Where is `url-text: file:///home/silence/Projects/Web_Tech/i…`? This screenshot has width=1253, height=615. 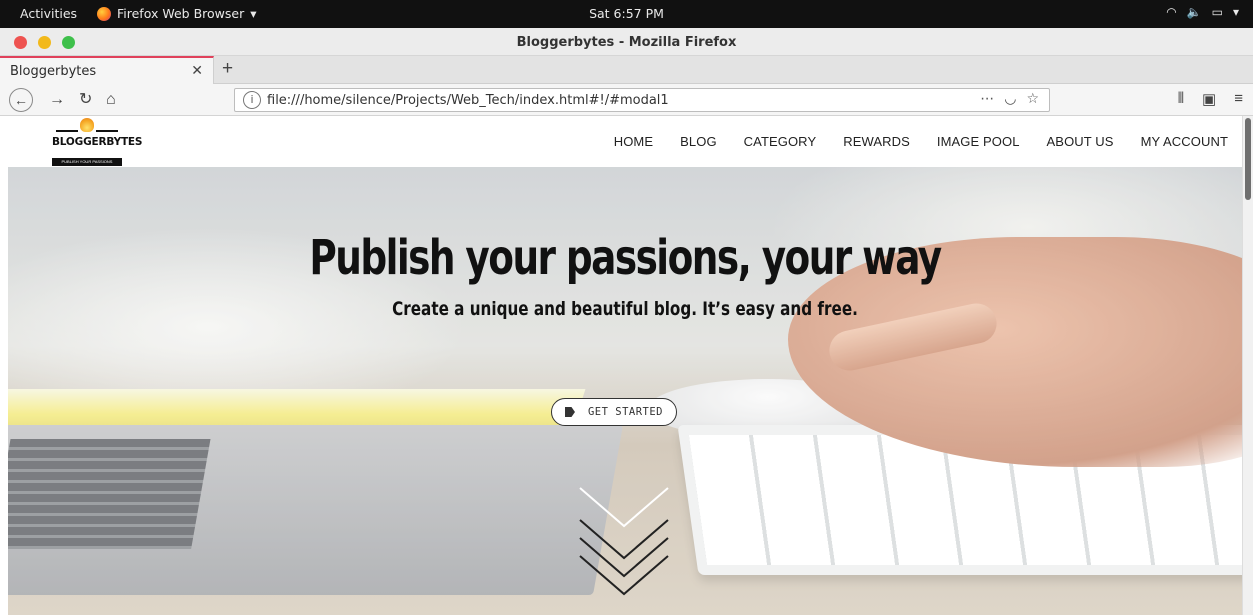 url-text: file:///home/silence/Projects/Web_Tech/i… is located at coordinates (468, 100).